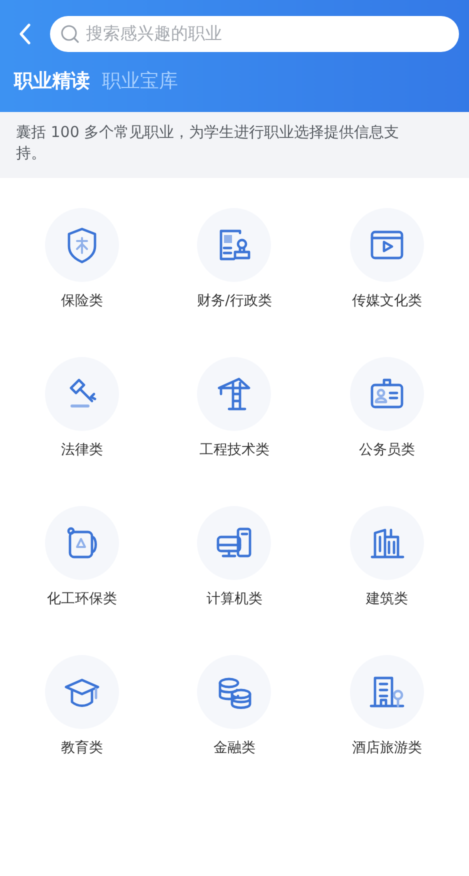 Image resolution: width=469 pixels, height=876 pixels. I want to click on category-item: 金融类, so click(234, 706).